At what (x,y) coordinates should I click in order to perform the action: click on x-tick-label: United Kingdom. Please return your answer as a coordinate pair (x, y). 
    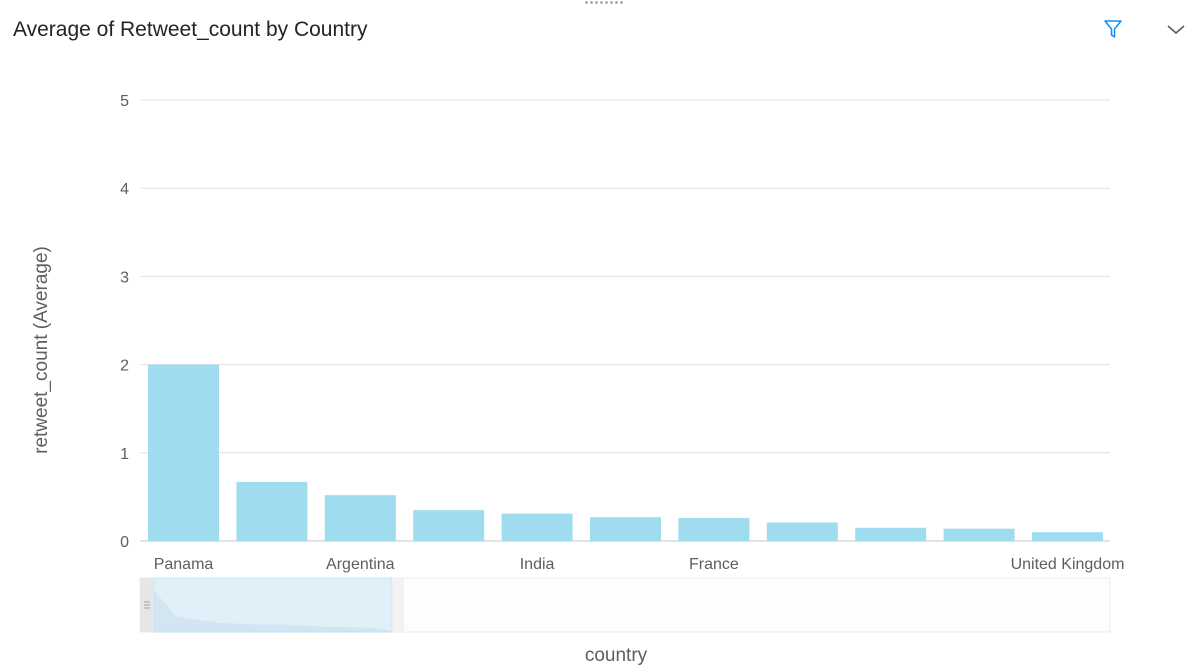
    Looking at the image, I should click on (1068, 564).